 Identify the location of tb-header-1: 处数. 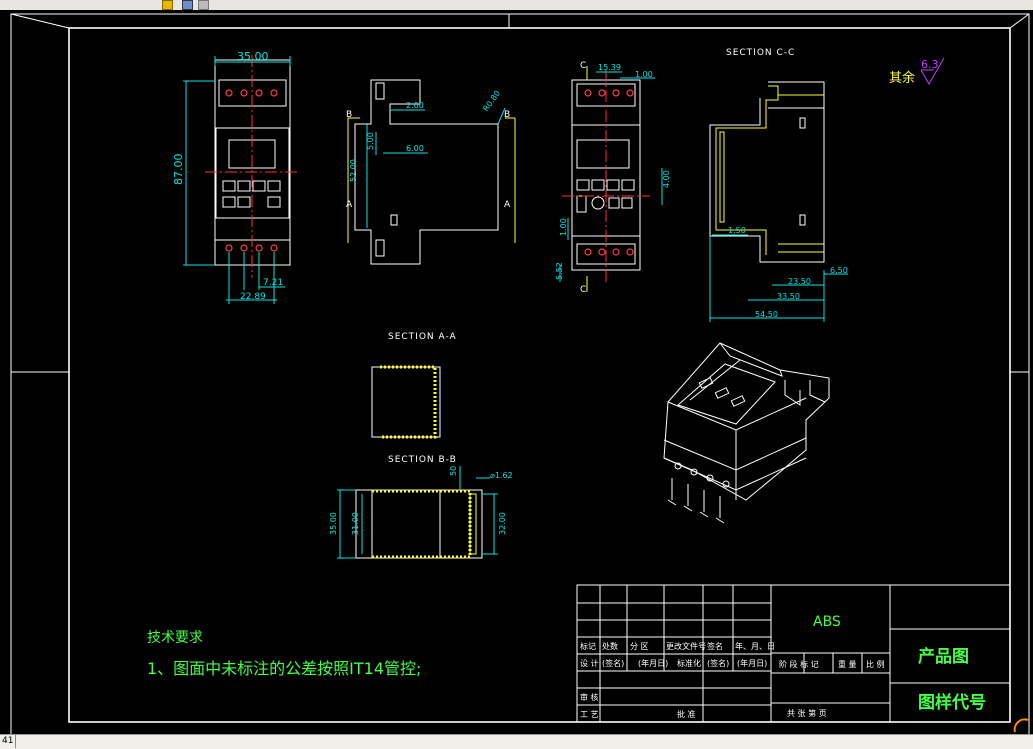
(610, 646).